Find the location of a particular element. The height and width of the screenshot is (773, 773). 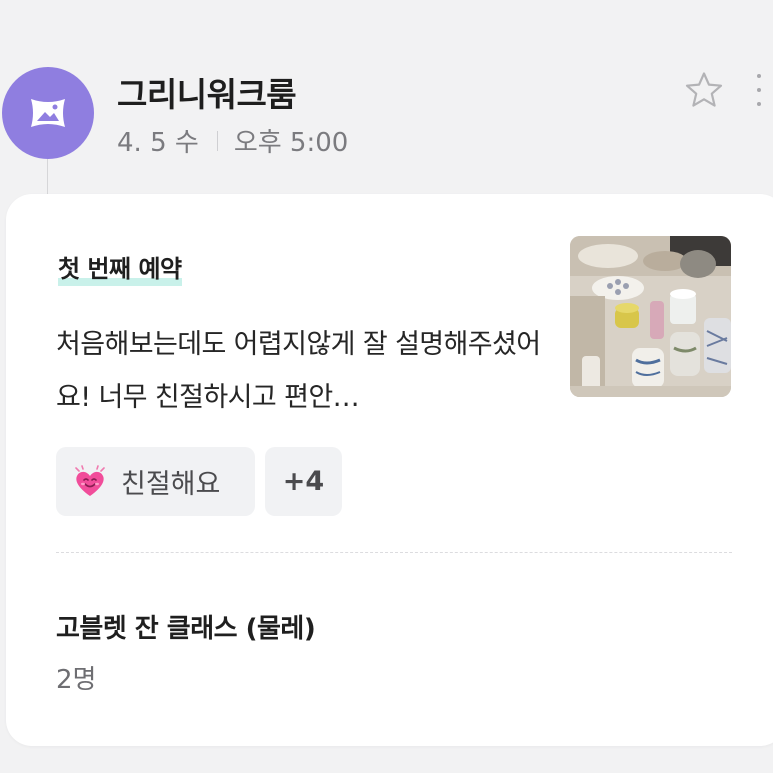

favorite-button is located at coordinates (704, 90).